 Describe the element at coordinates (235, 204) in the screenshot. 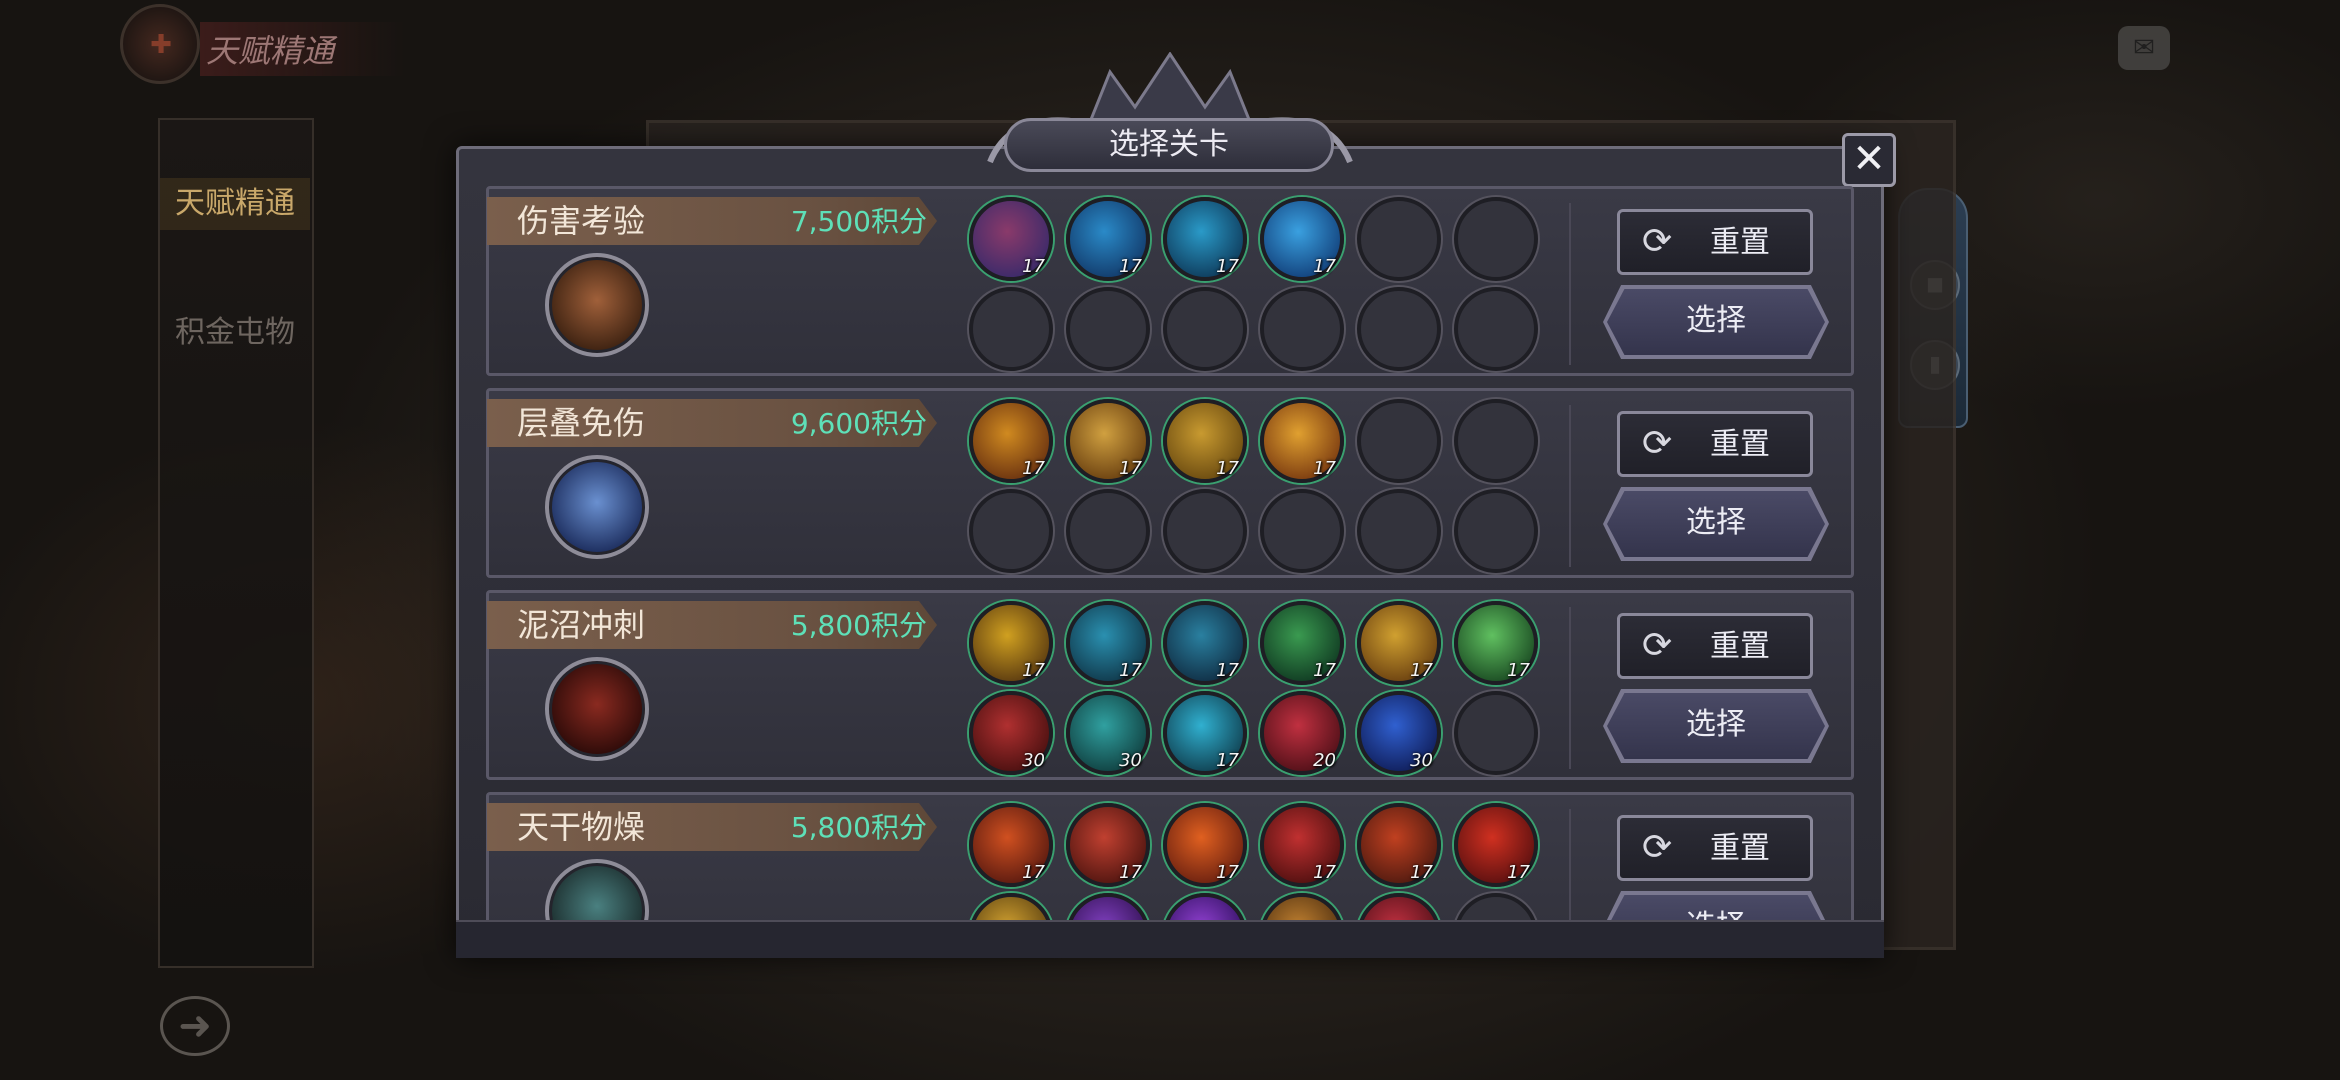

I see `sidebar-item-talent: 天赋精通` at that location.